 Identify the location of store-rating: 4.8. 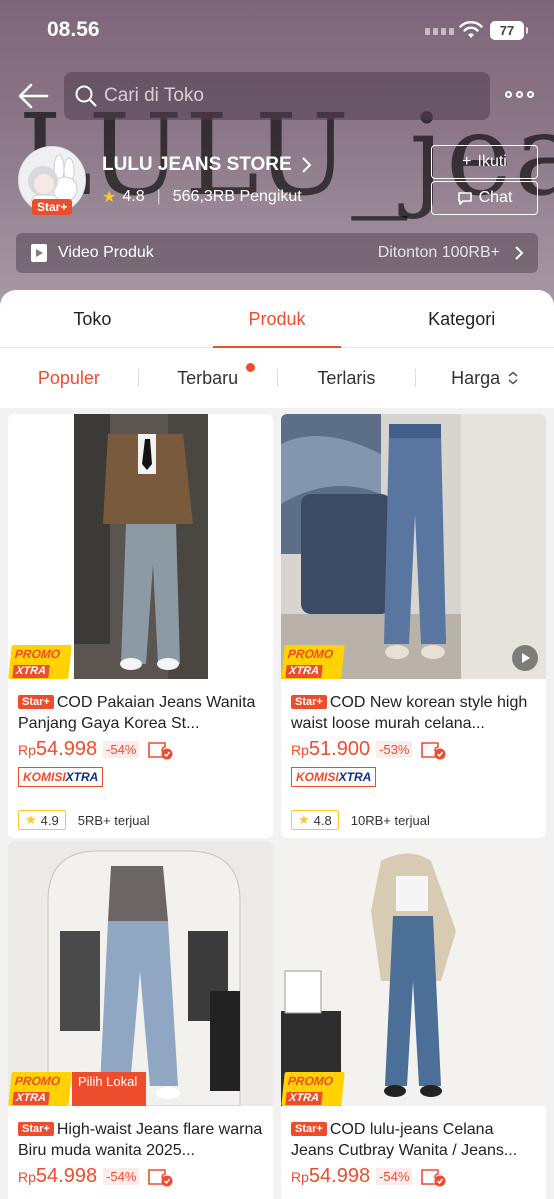
(133, 196).